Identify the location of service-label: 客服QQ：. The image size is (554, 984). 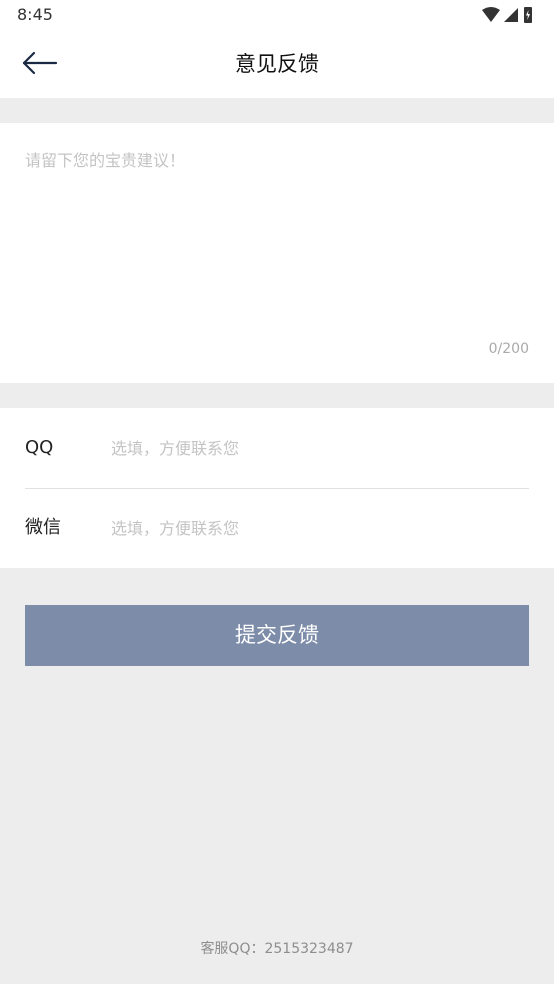
(232, 949).